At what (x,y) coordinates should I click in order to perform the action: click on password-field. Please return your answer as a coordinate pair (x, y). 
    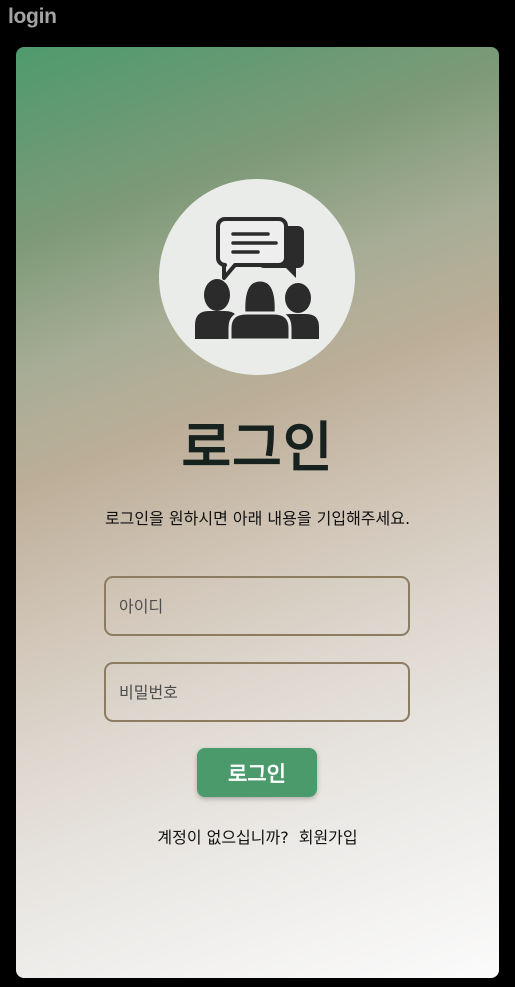
    Looking at the image, I should click on (257, 692).